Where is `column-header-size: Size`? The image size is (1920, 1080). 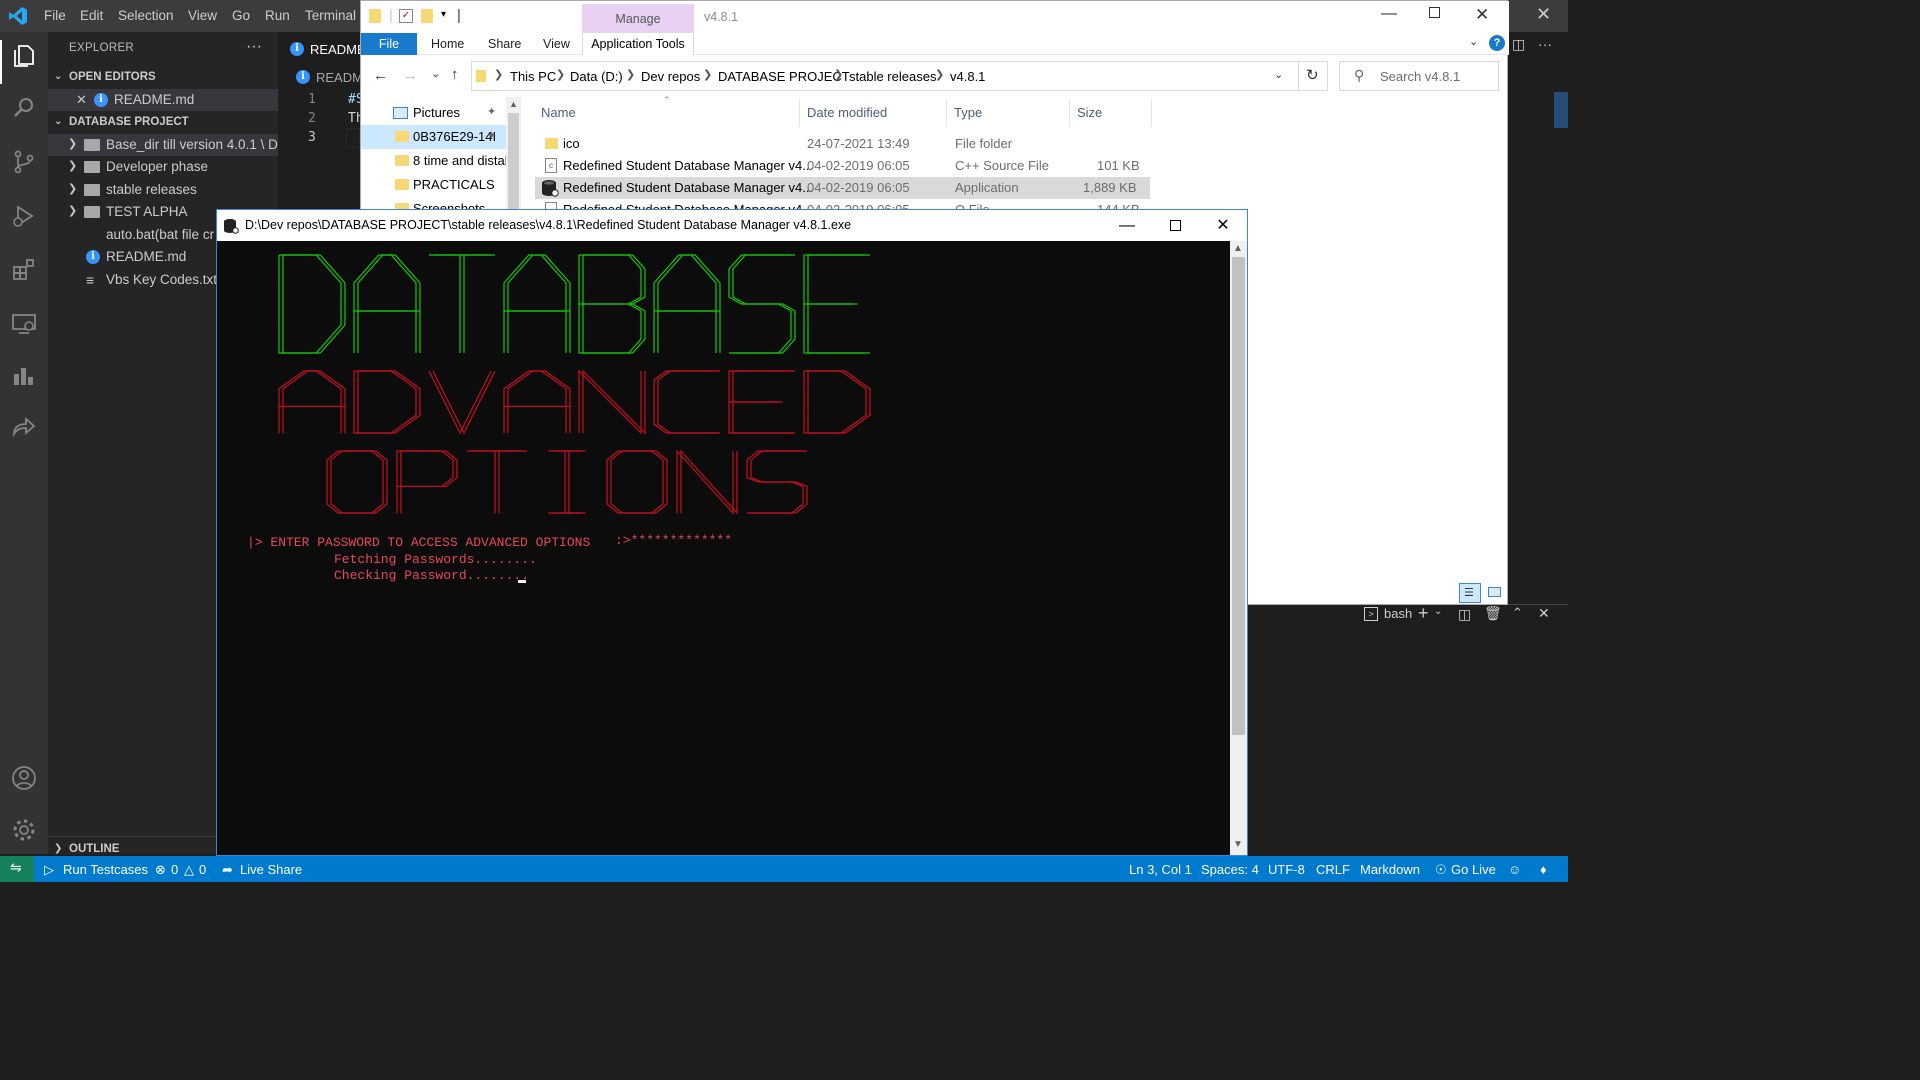 column-header-size: Size is located at coordinates (1089, 112).